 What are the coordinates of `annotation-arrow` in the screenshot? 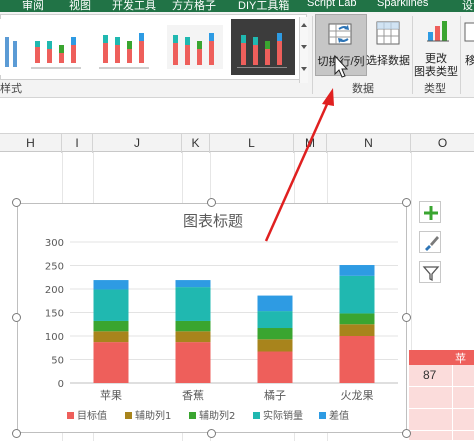 It's located at (297, 171).